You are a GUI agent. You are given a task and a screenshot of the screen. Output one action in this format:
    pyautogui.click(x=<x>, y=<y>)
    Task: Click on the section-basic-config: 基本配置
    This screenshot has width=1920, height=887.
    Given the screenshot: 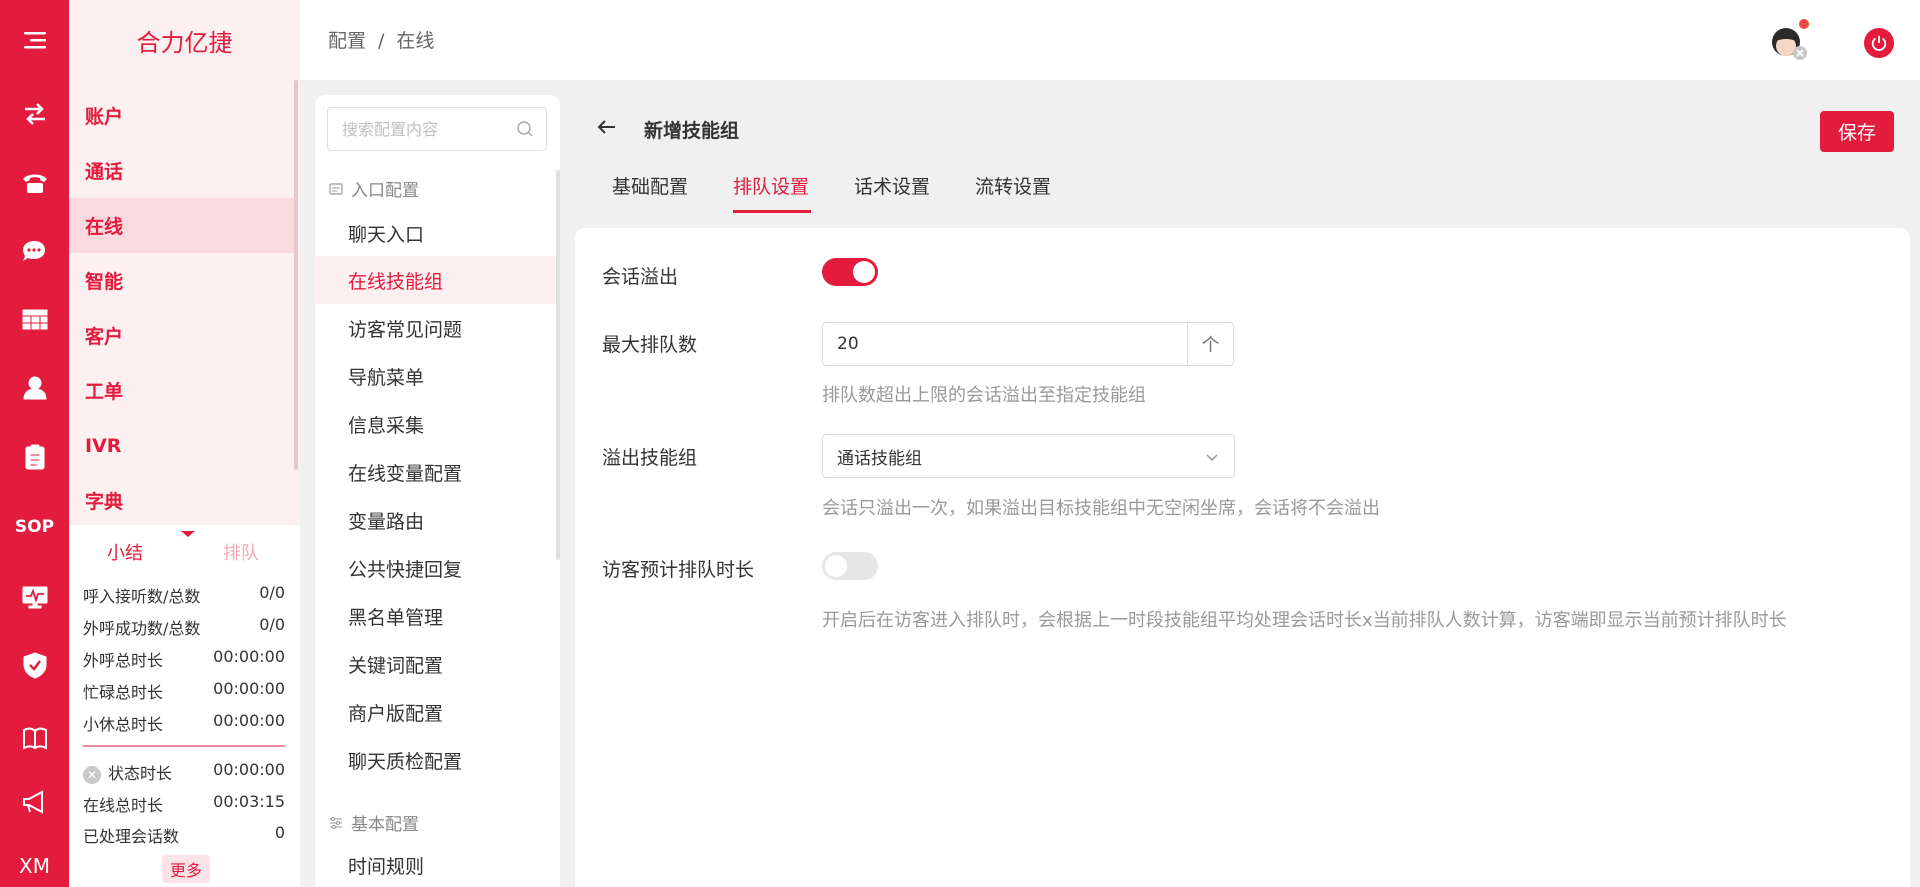 What is the action you would take?
    pyautogui.click(x=374, y=822)
    